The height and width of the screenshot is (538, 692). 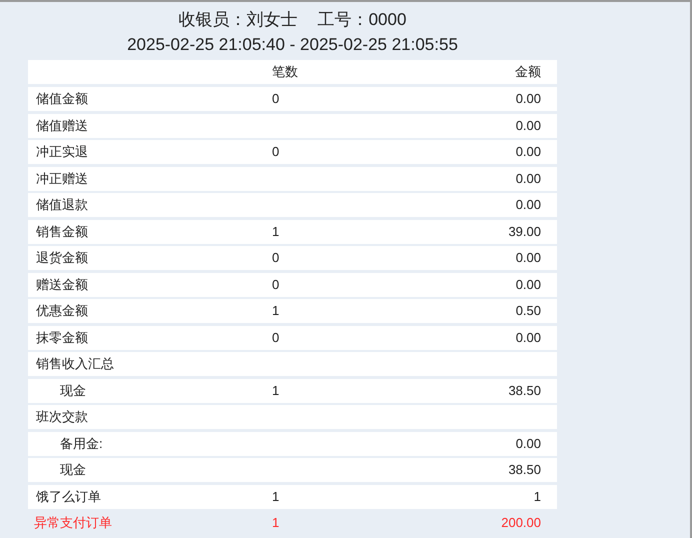 I want to click on amount-cell-text: 39.00, so click(x=525, y=231).